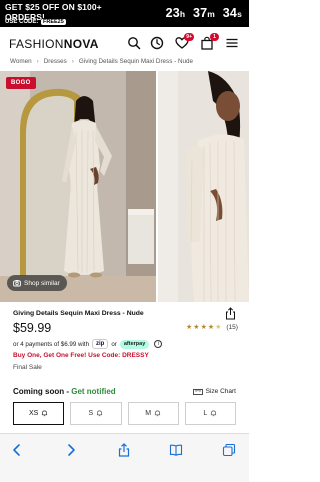 The height and width of the screenshot is (482, 320). Describe the element at coordinates (17, 283) in the screenshot. I see `camera-icon` at that location.